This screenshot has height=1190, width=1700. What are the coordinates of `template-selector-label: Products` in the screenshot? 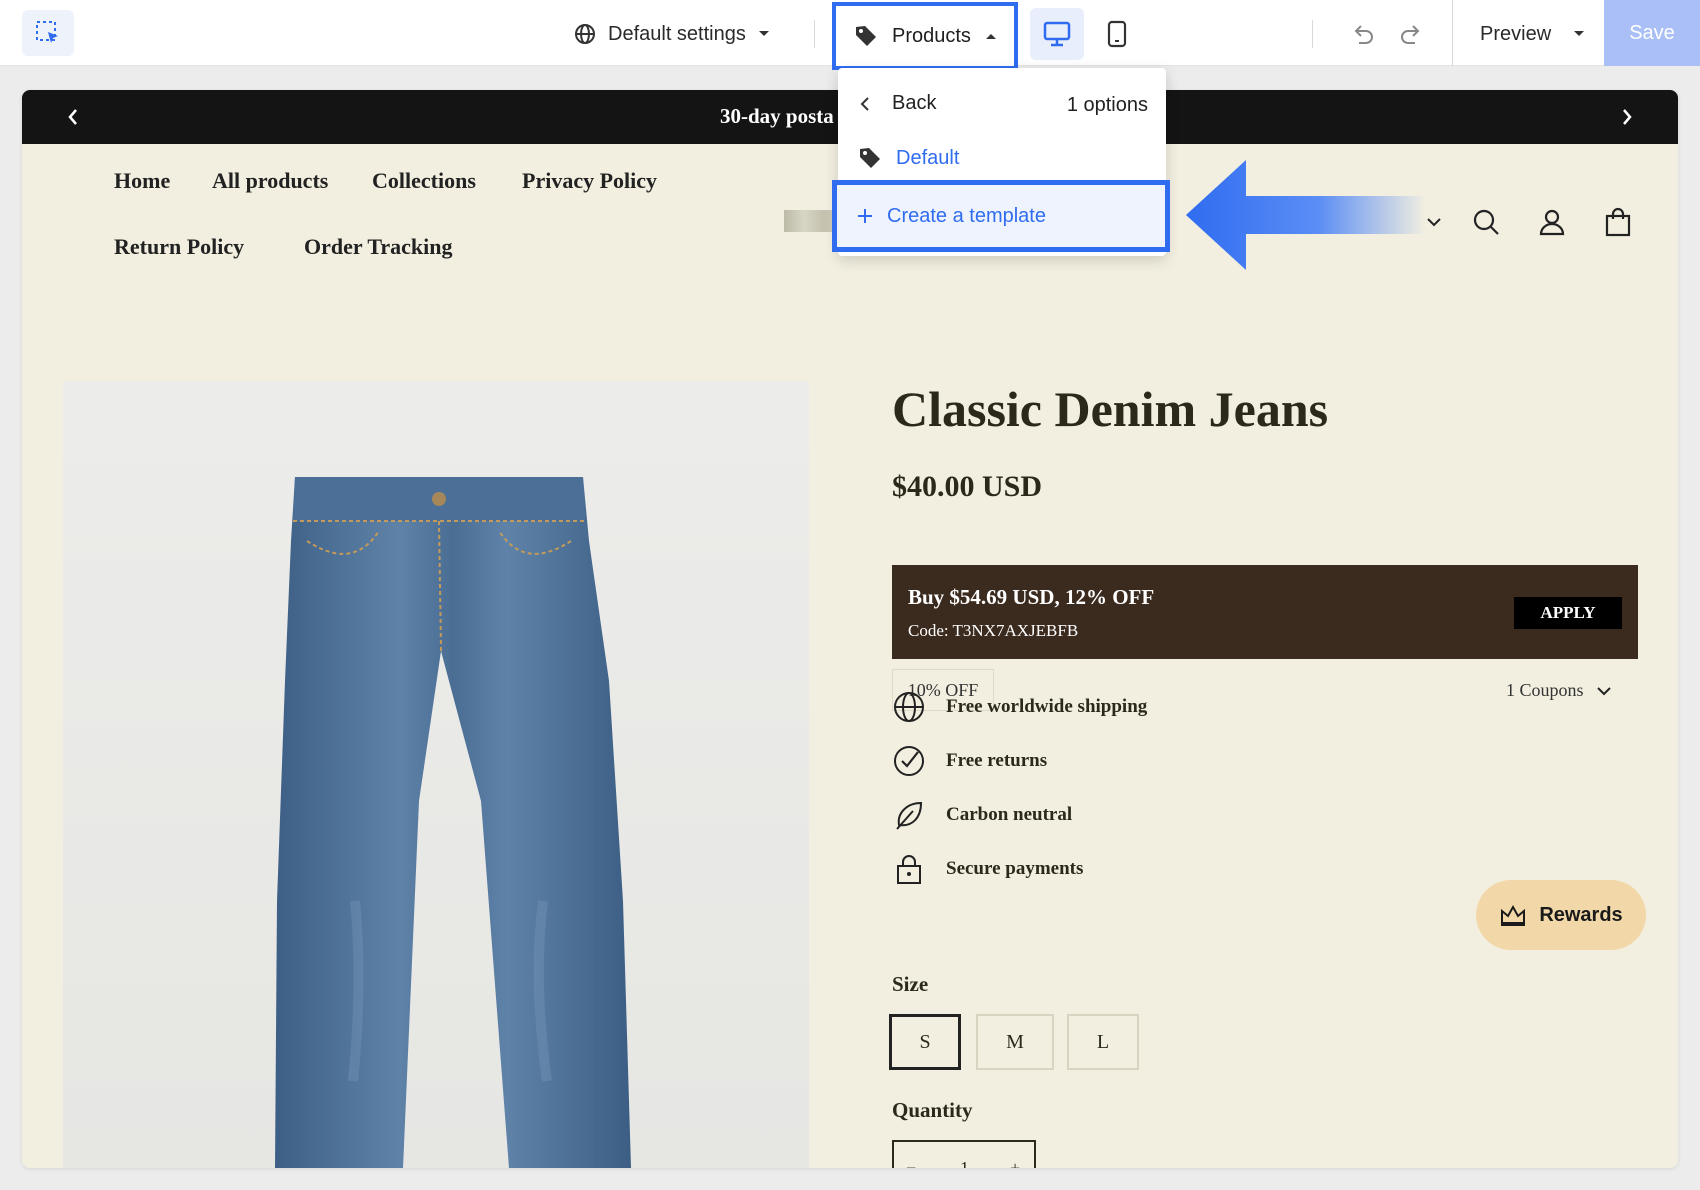 It's located at (931, 35).